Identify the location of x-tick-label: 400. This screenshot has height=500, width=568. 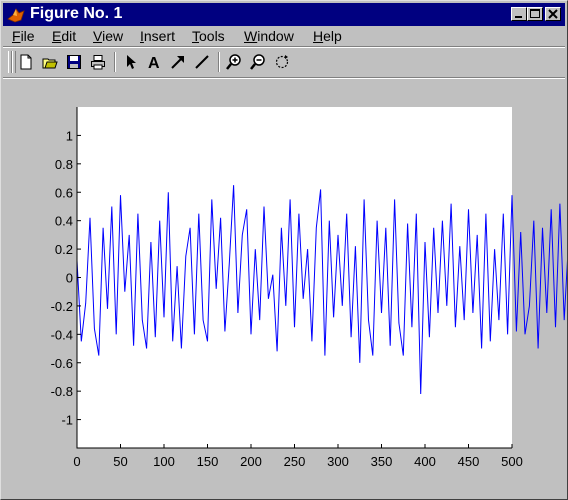
(425, 461).